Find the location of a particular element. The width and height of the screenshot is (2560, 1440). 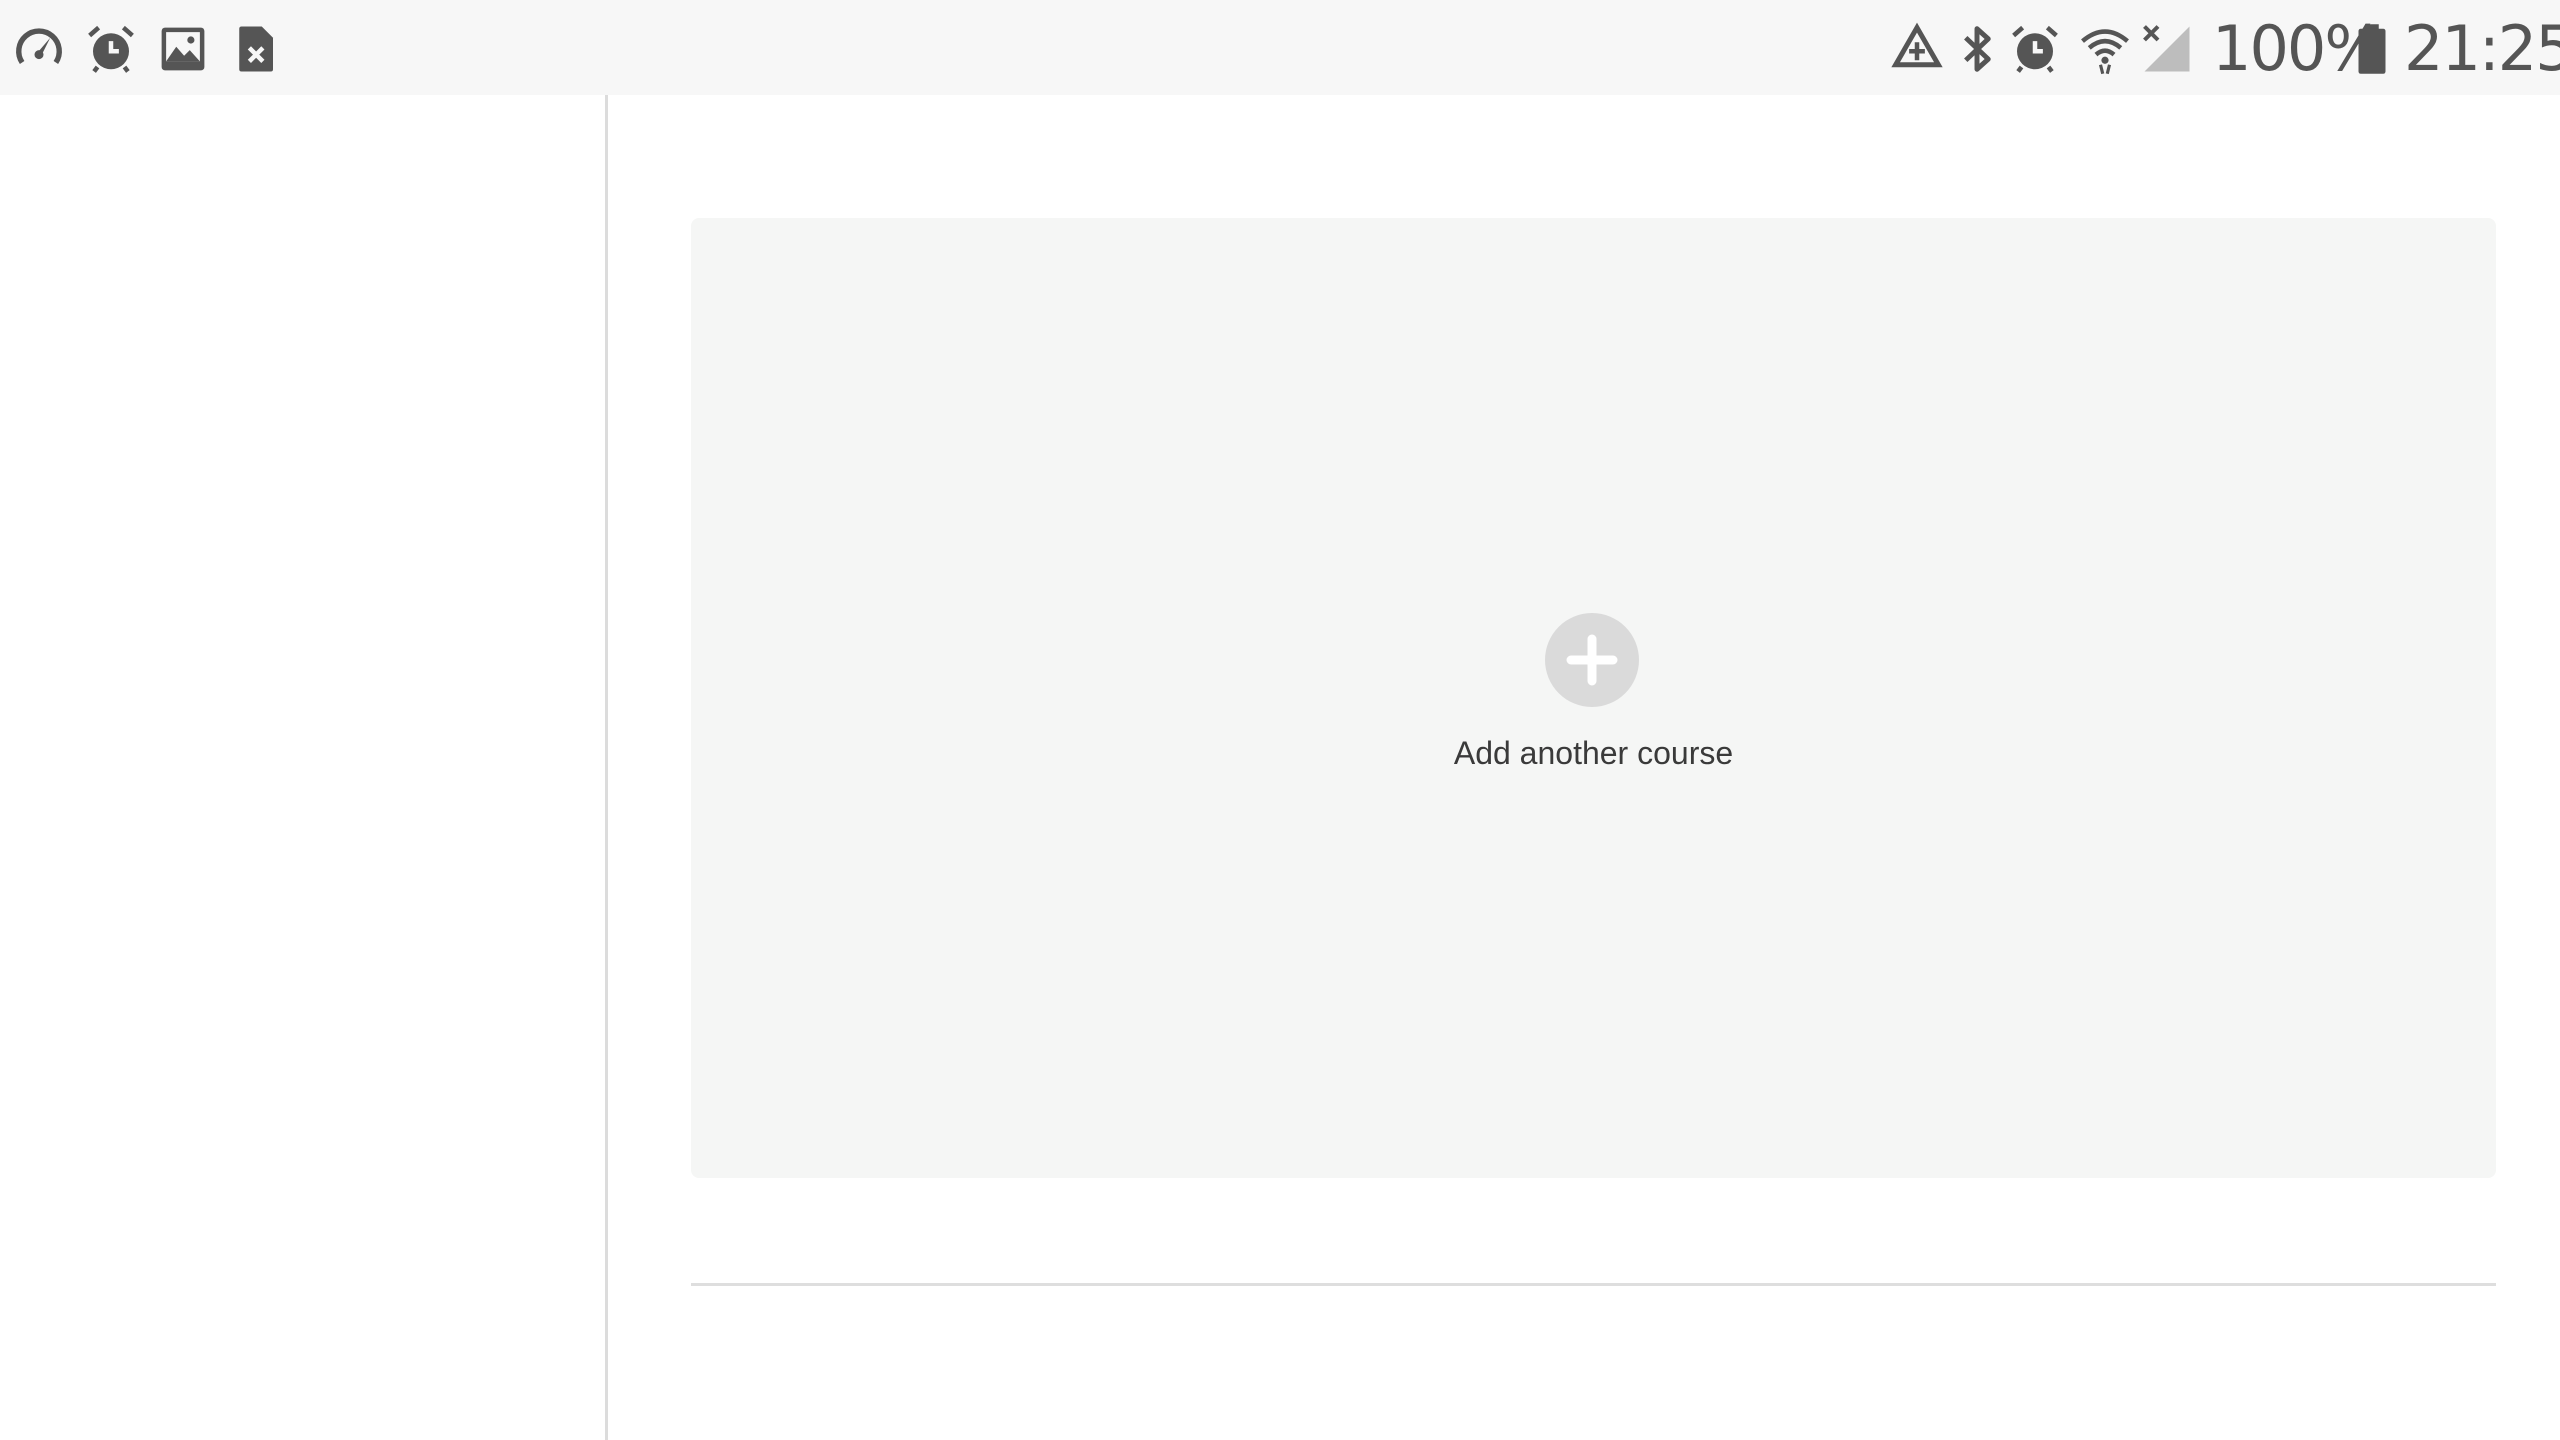

add-course-label: Add another course is located at coordinates (1593, 753).